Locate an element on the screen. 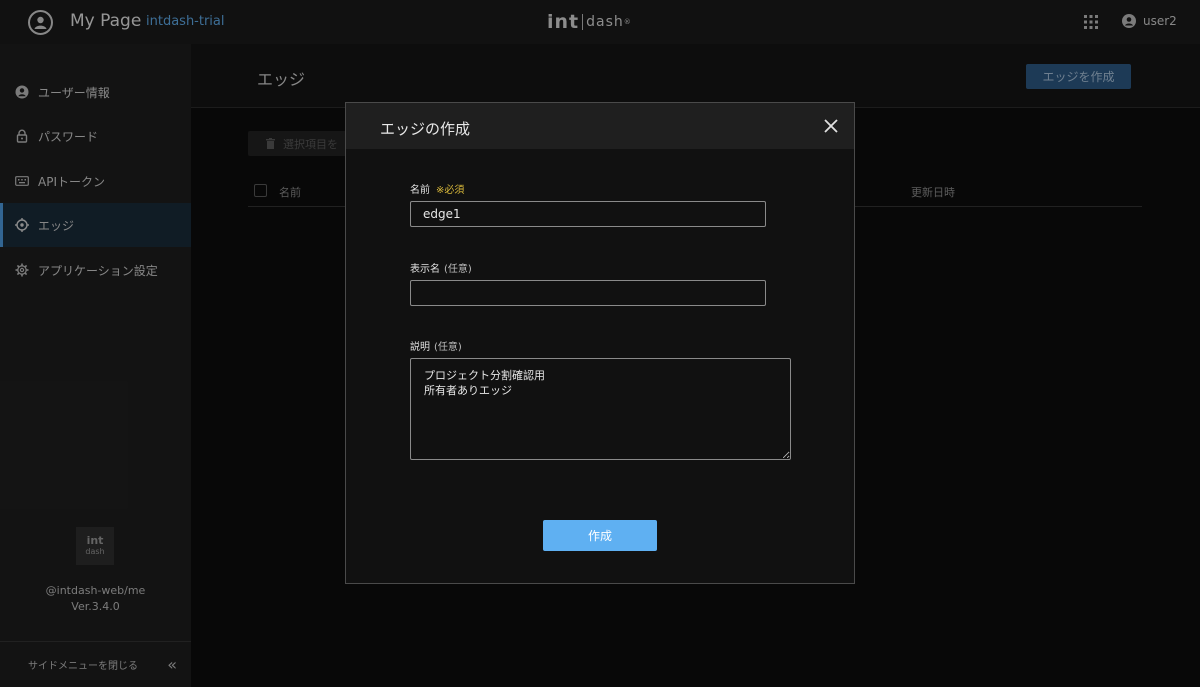 The image size is (1200, 687). display-name-label-text: 表示名 is located at coordinates (425, 269).